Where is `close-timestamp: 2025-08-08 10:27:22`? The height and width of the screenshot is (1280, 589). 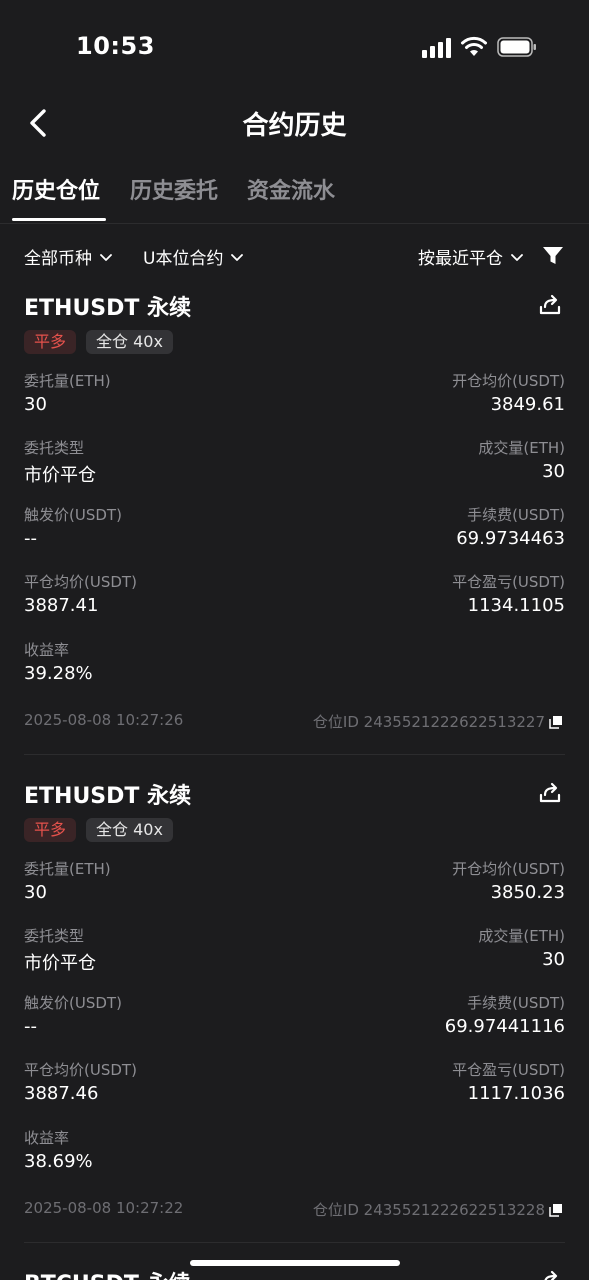 close-timestamp: 2025-08-08 10:27:22 is located at coordinates (104, 1208).